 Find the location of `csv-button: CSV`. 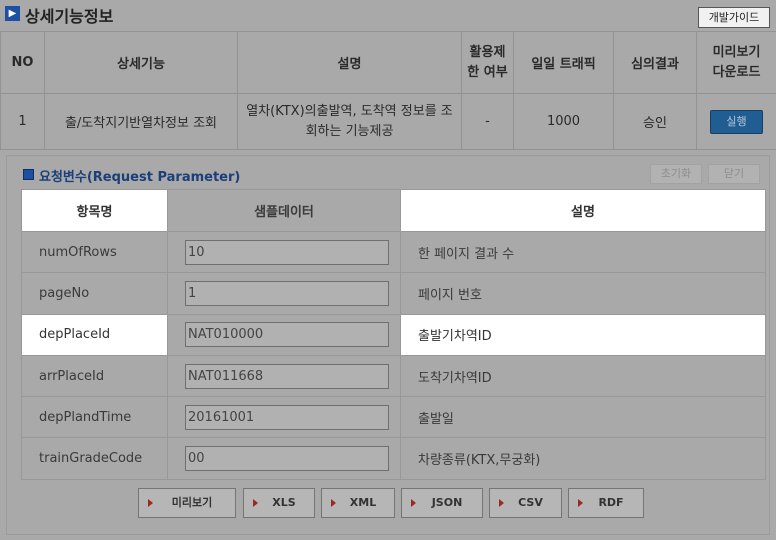

csv-button: CSV is located at coordinates (525, 503).